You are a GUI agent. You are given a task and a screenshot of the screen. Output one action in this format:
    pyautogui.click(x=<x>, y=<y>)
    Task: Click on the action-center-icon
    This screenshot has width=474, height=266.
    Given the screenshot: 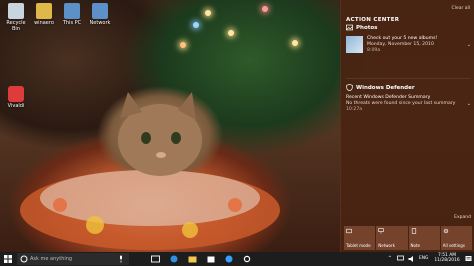 What is the action you would take?
    pyautogui.click(x=468, y=259)
    